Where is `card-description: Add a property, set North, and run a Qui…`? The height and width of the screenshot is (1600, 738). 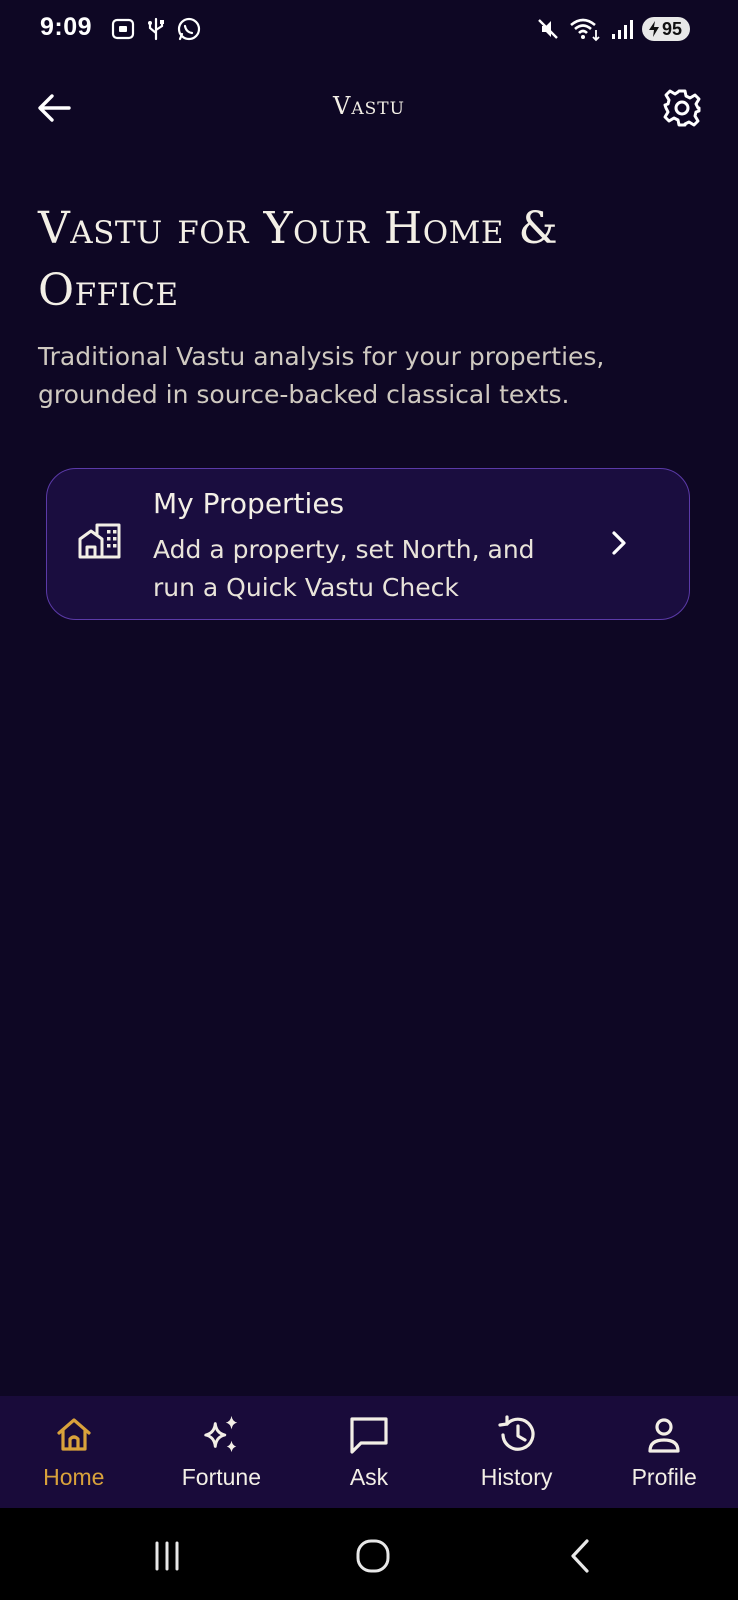 card-description: Add a property, set North, and run a Qui… is located at coordinates (344, 568).